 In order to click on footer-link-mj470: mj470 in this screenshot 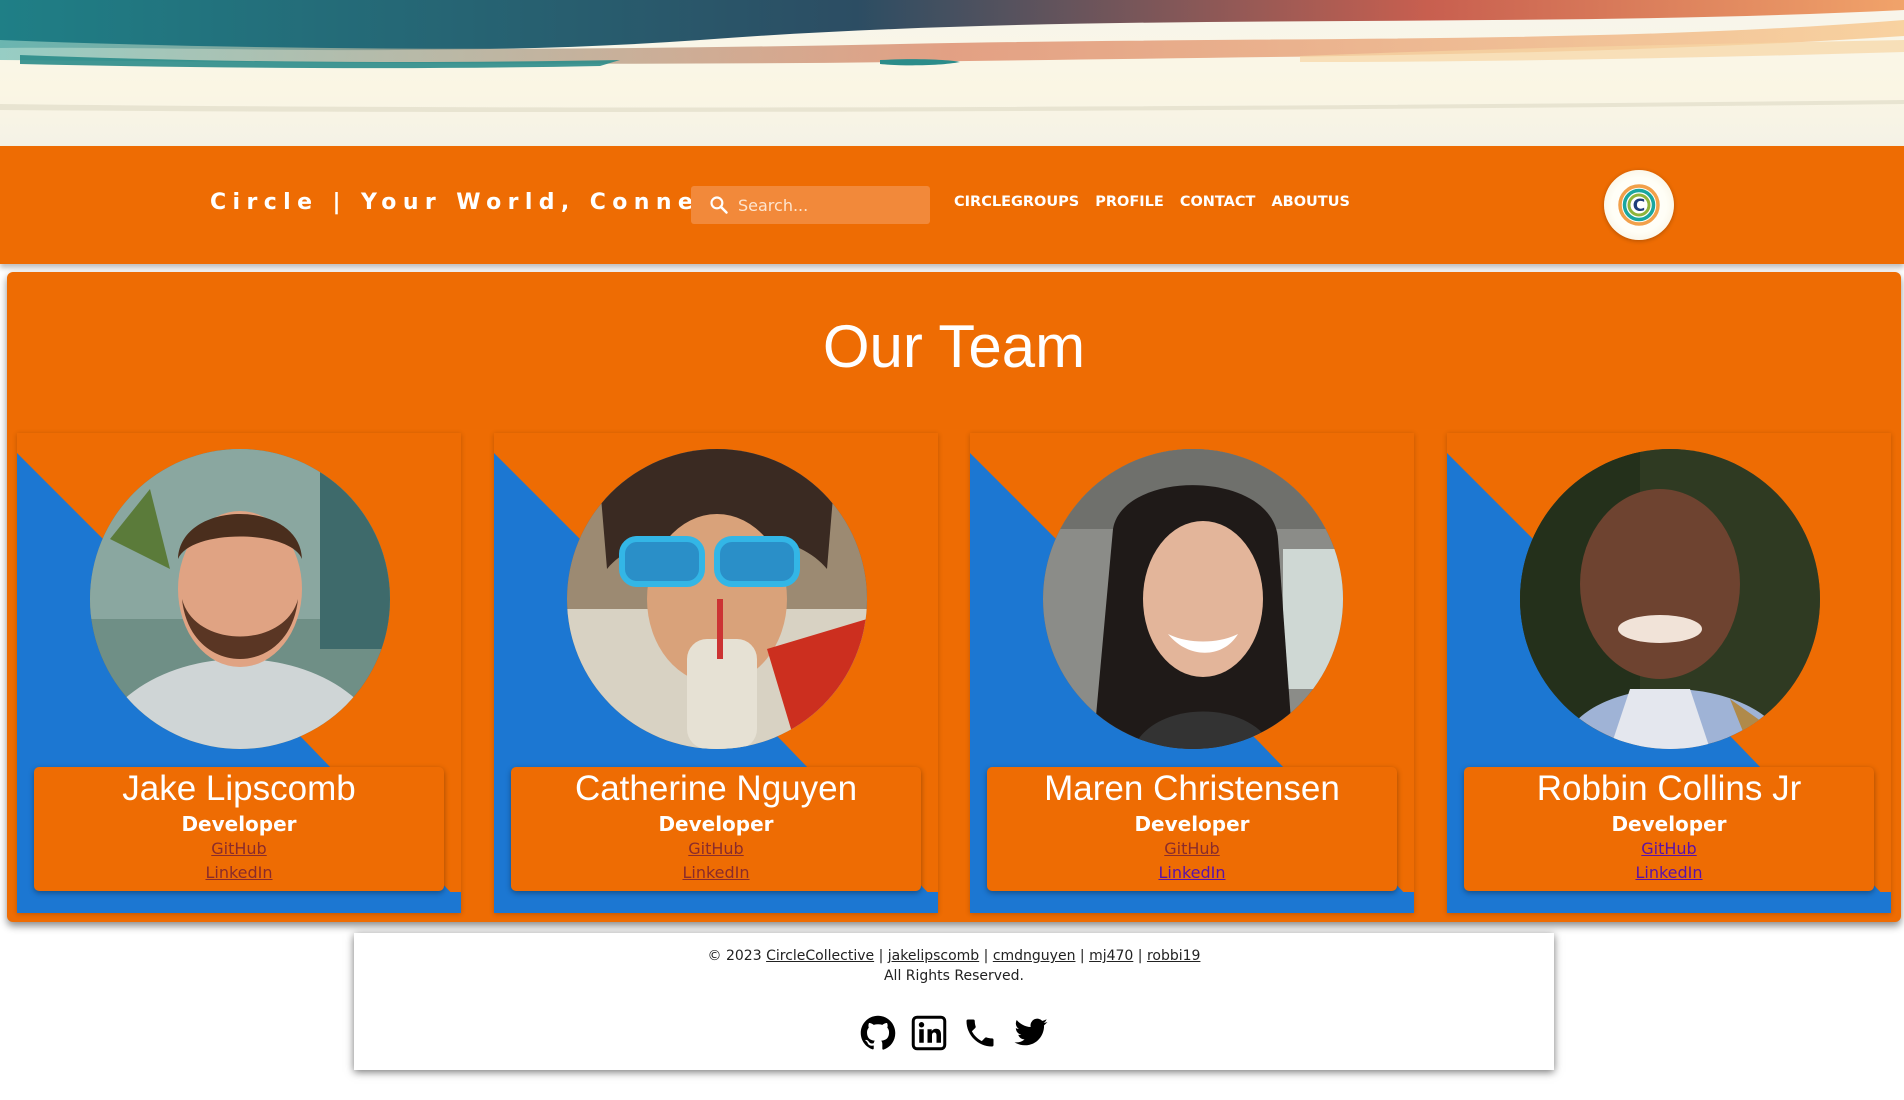, I will do `click(1111, 956)`.